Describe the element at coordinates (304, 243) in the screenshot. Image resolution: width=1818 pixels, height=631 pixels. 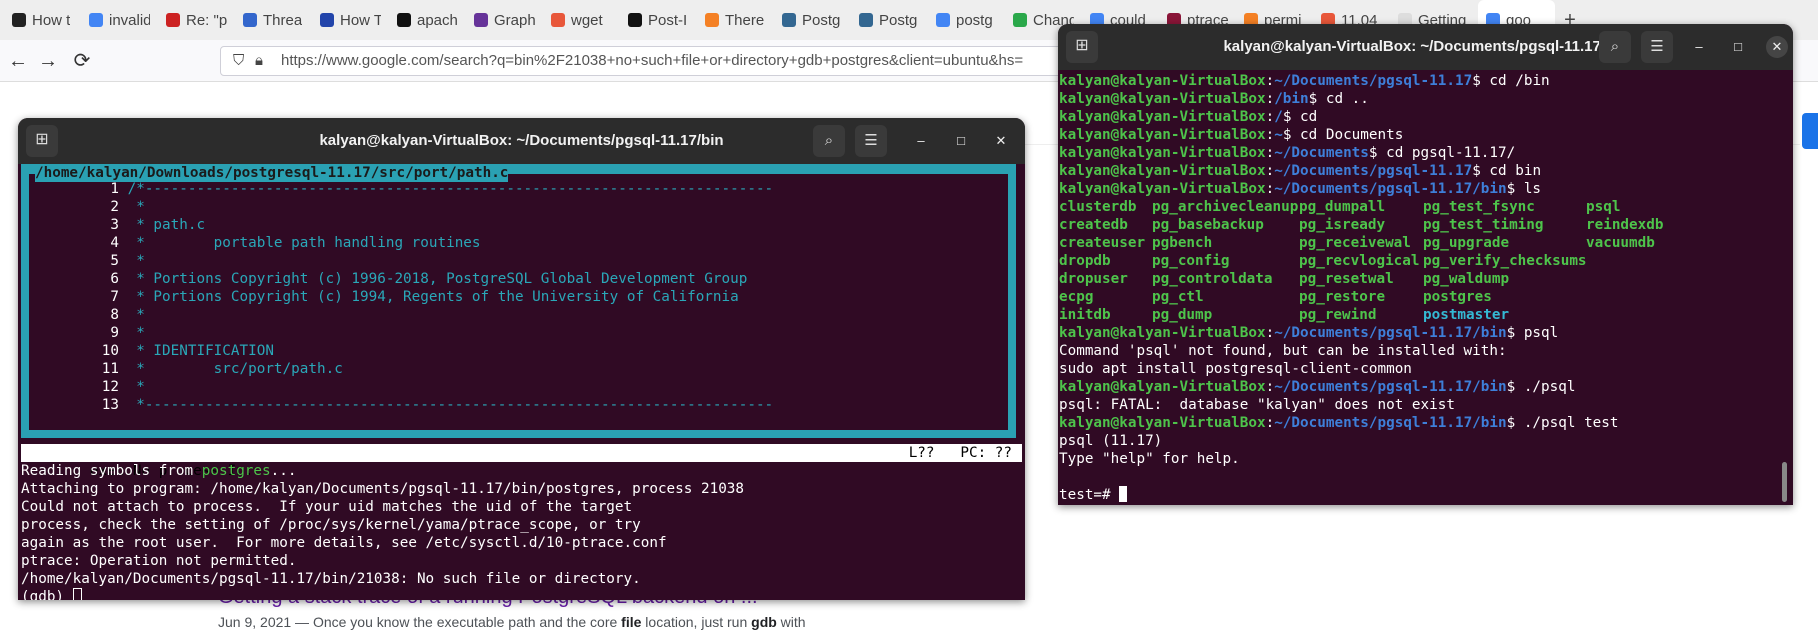
I see `line-code: * portable path handling routines` at that location.